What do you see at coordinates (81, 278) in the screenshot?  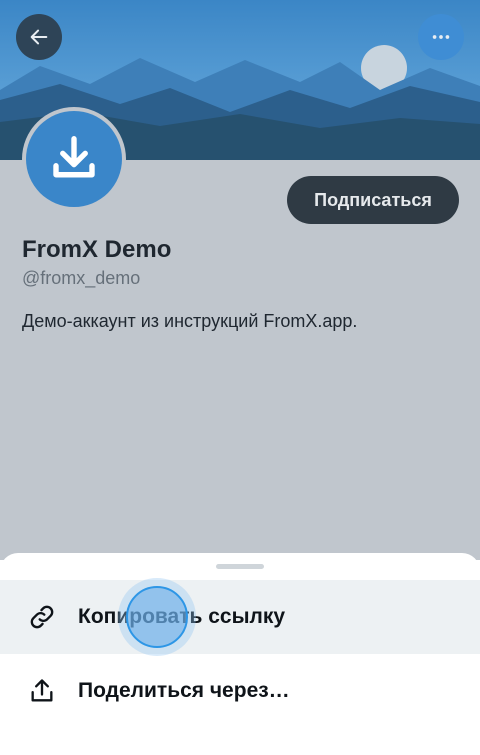 I see `profile-handle: @fromx_demo` at bounding box center [81, 278].